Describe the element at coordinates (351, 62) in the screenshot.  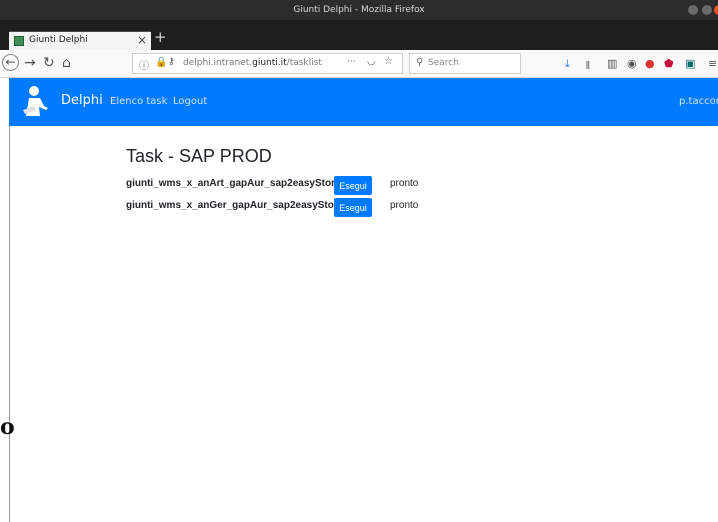
I see `page-actions-icon: ···` at that location.